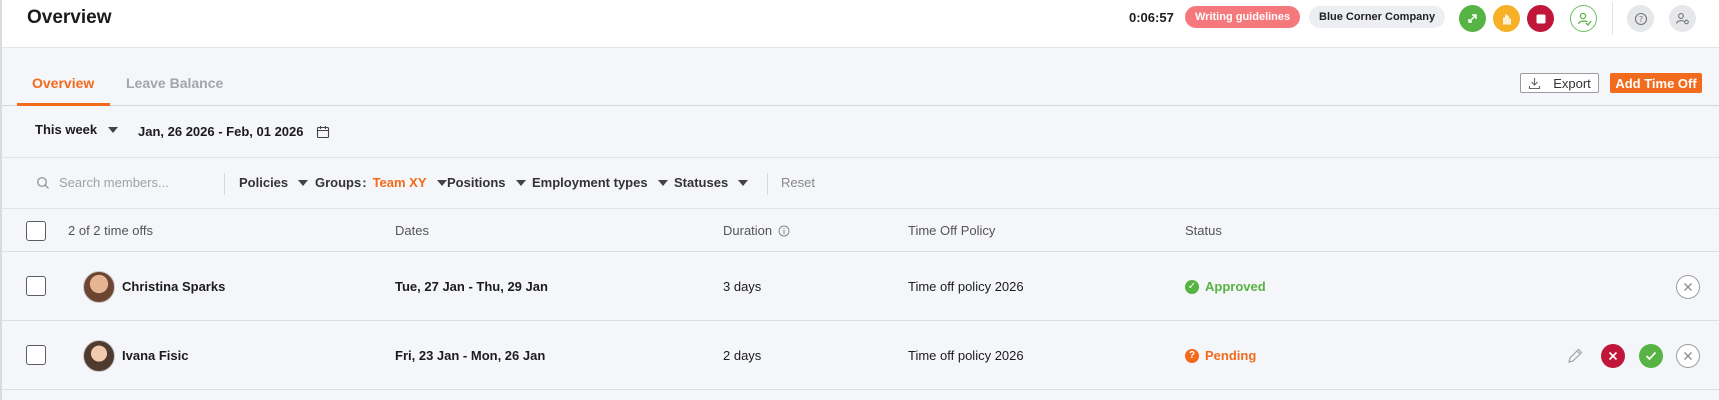  What do you see at coordinates (36, 231) in the screenshot?
I see `select-all-checkbox` at bounding box center [36, 231].